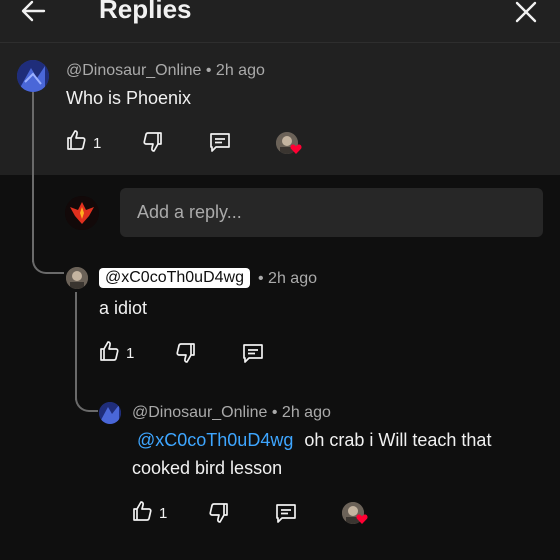 This screenshot has height=560, width=560. I want to click on header-bar: Replies, so click(280, 21).